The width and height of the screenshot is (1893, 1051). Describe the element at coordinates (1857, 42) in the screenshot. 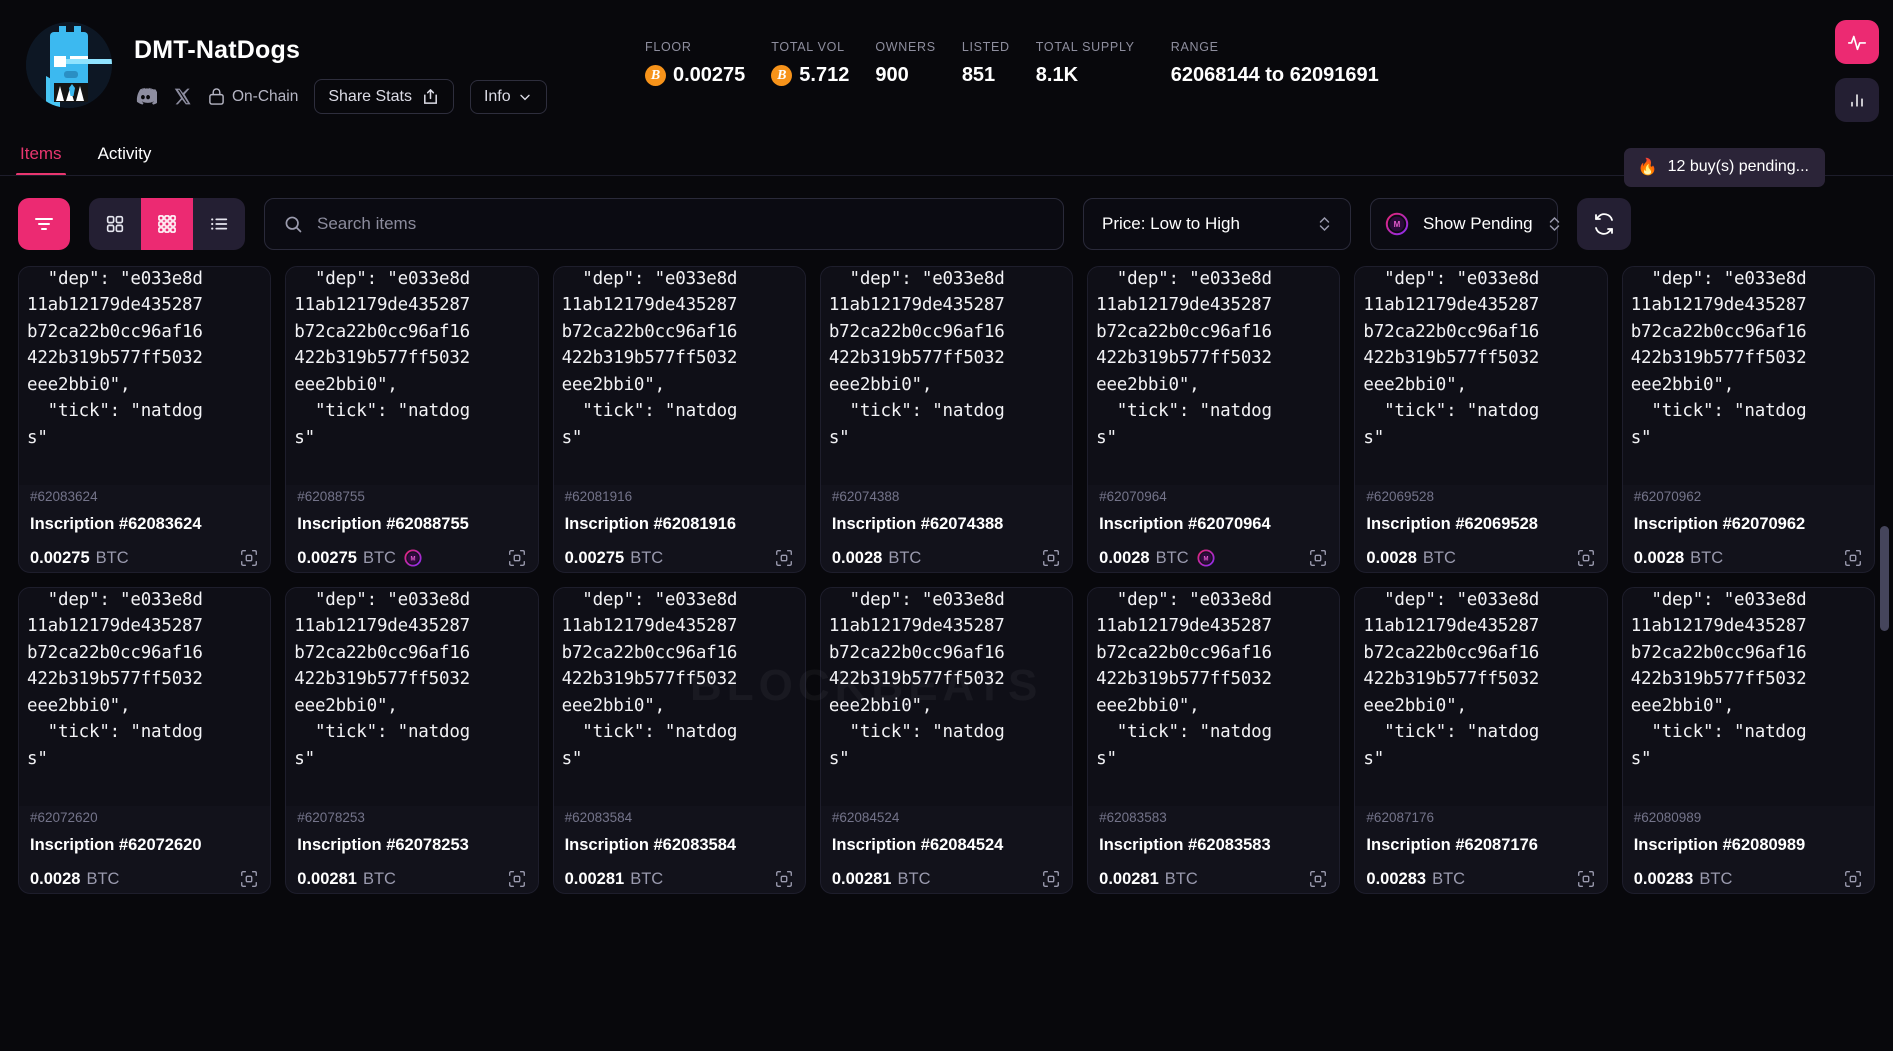

I see `activity-pulse-button` at that location.